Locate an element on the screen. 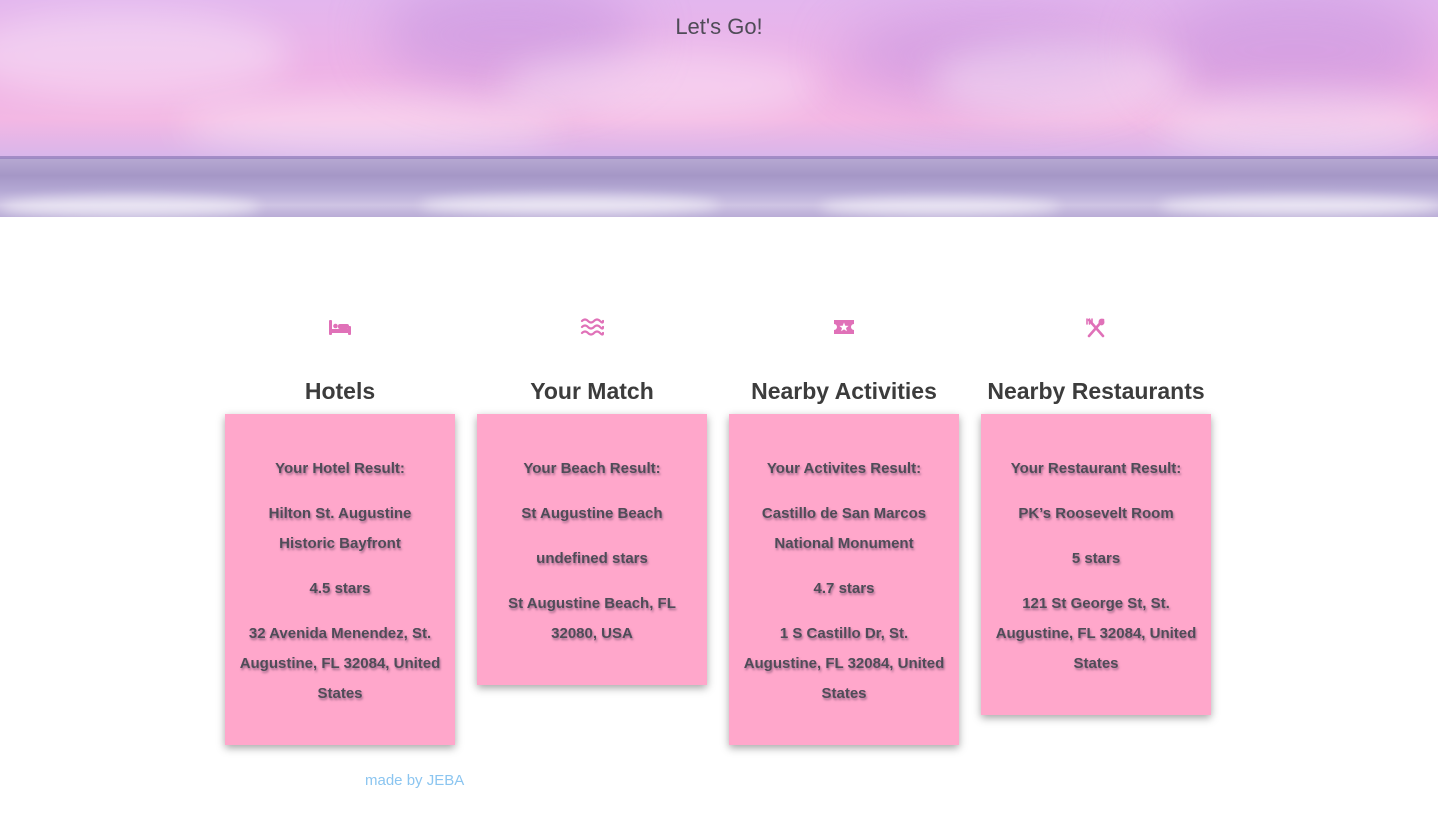  restaurant-rating: 5 stars is located at coordinates (1096, 558).